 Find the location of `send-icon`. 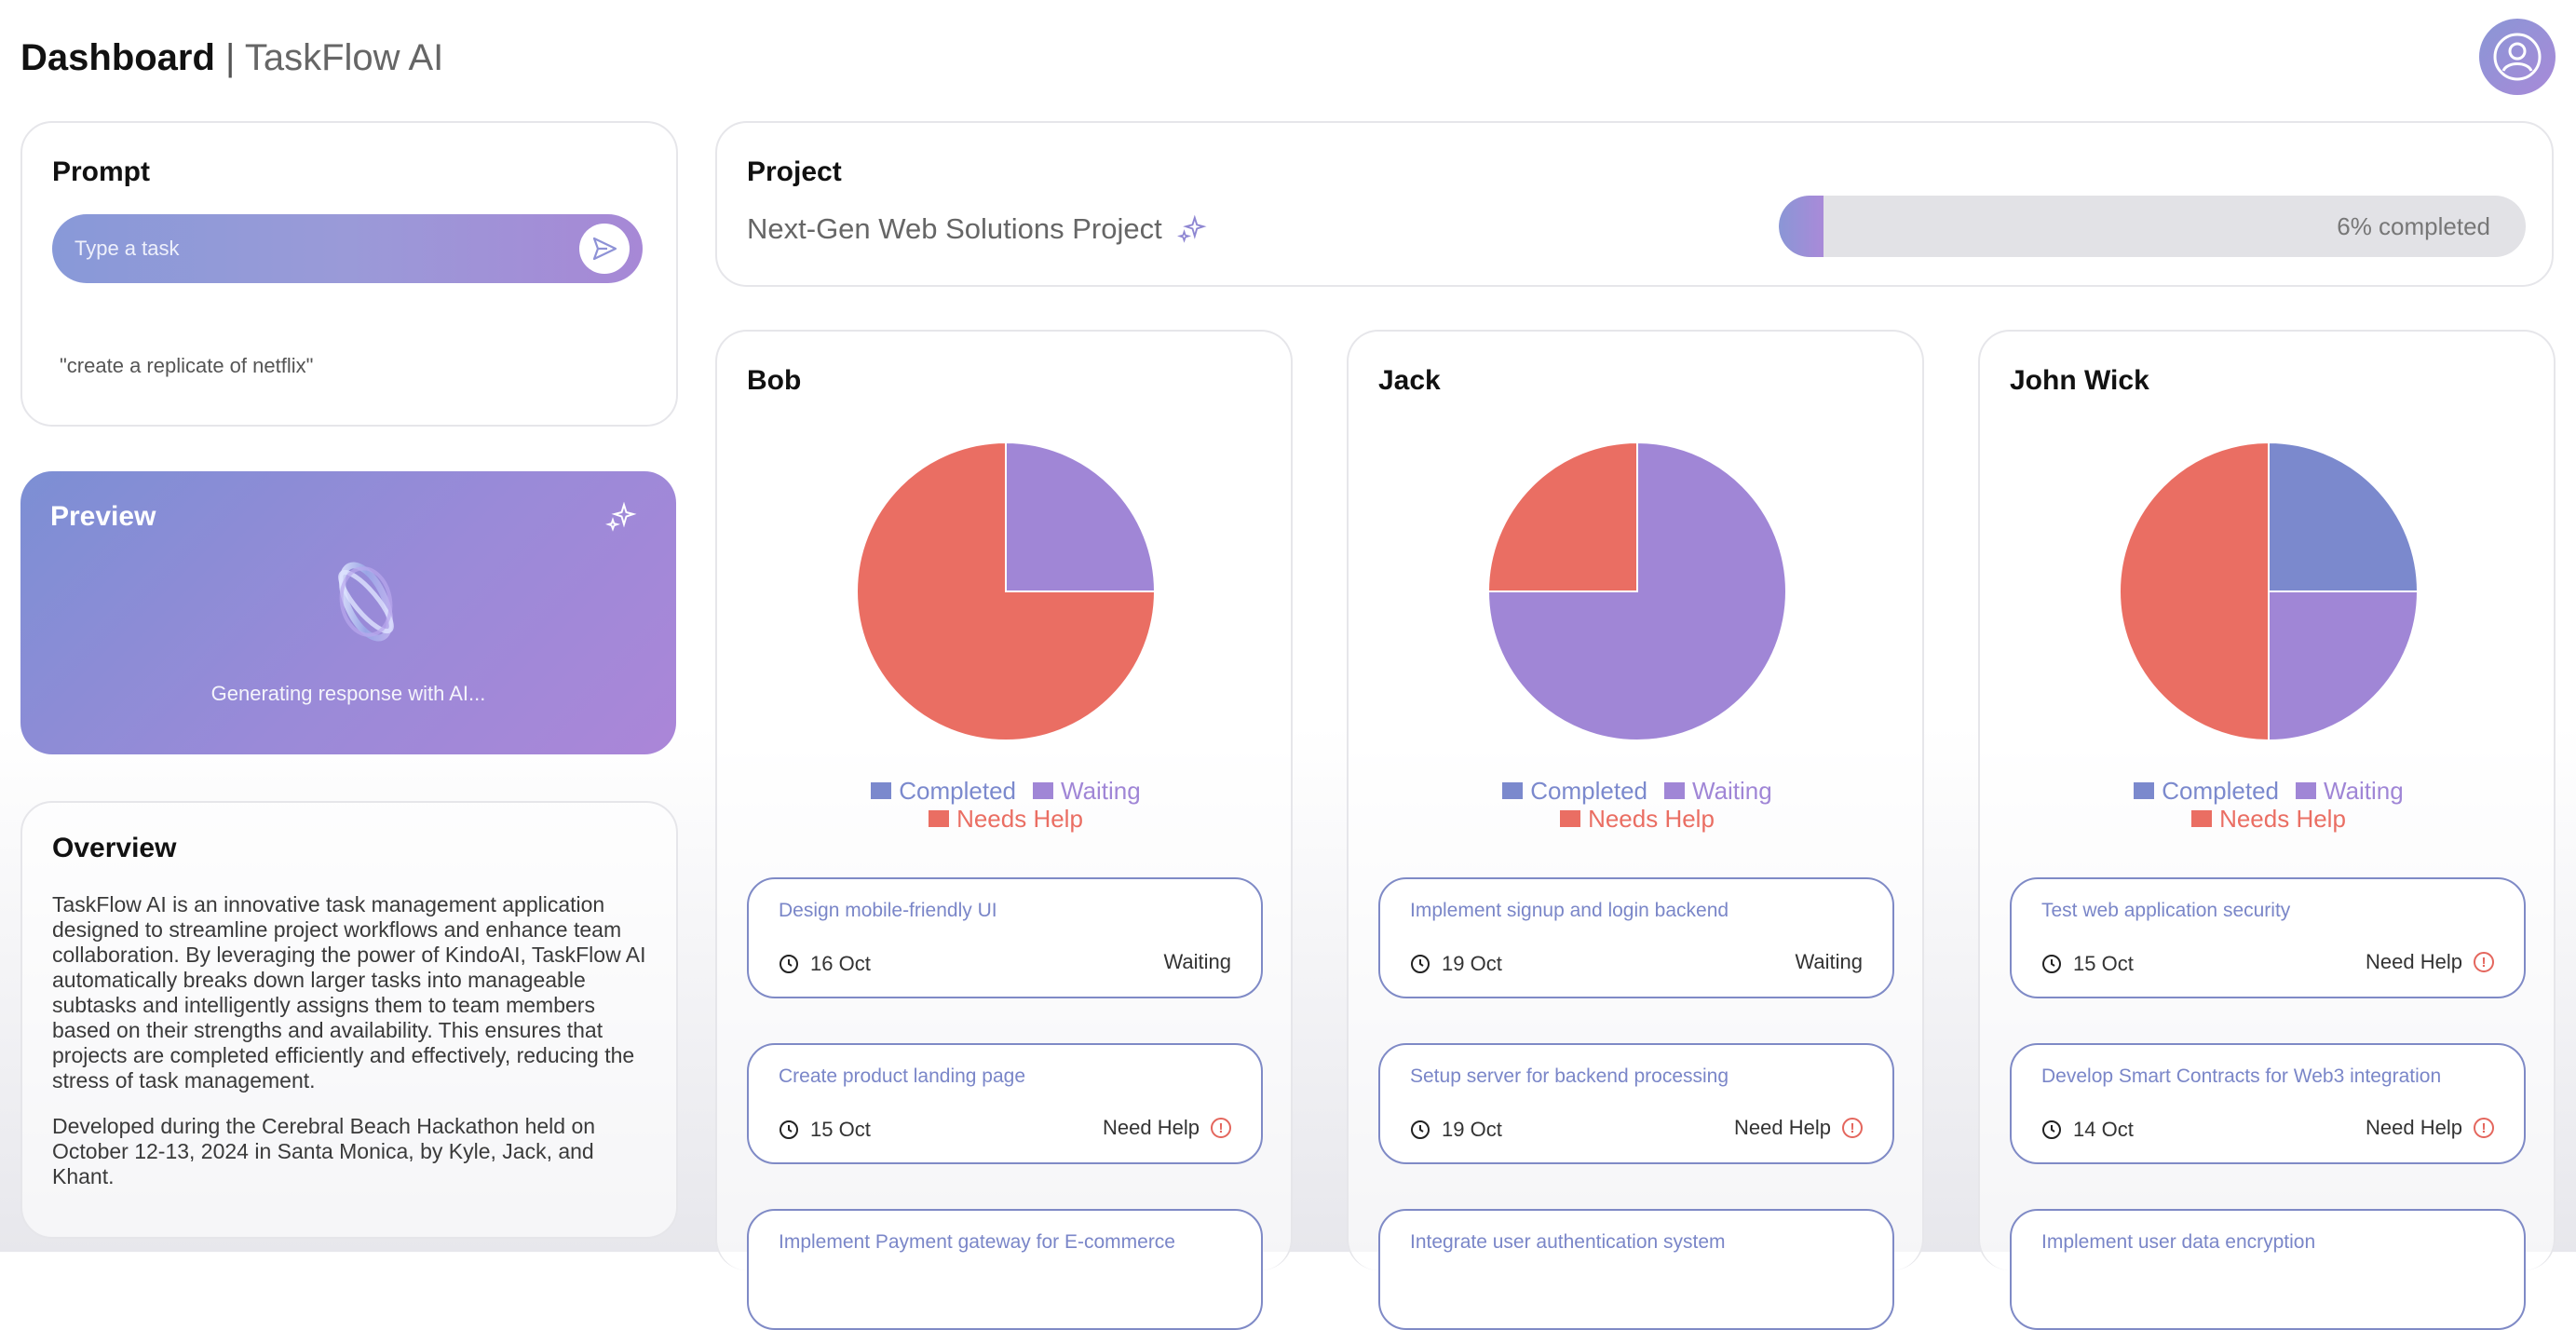

send-icon is located at coordinates (604, 249).